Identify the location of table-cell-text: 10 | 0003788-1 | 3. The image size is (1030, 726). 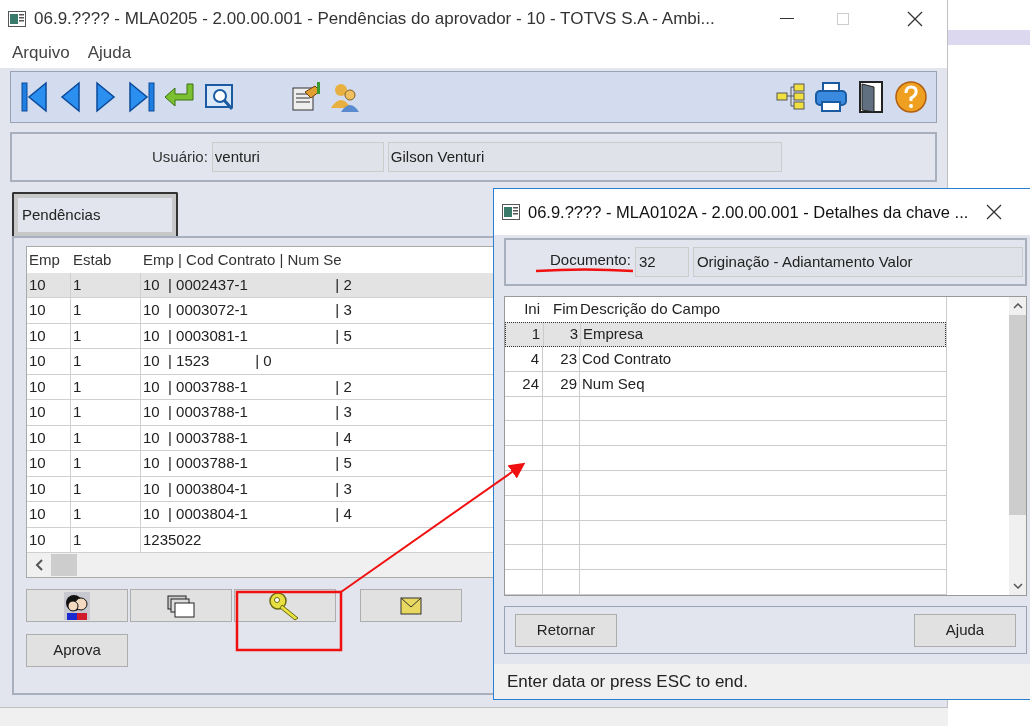
(247, 412).